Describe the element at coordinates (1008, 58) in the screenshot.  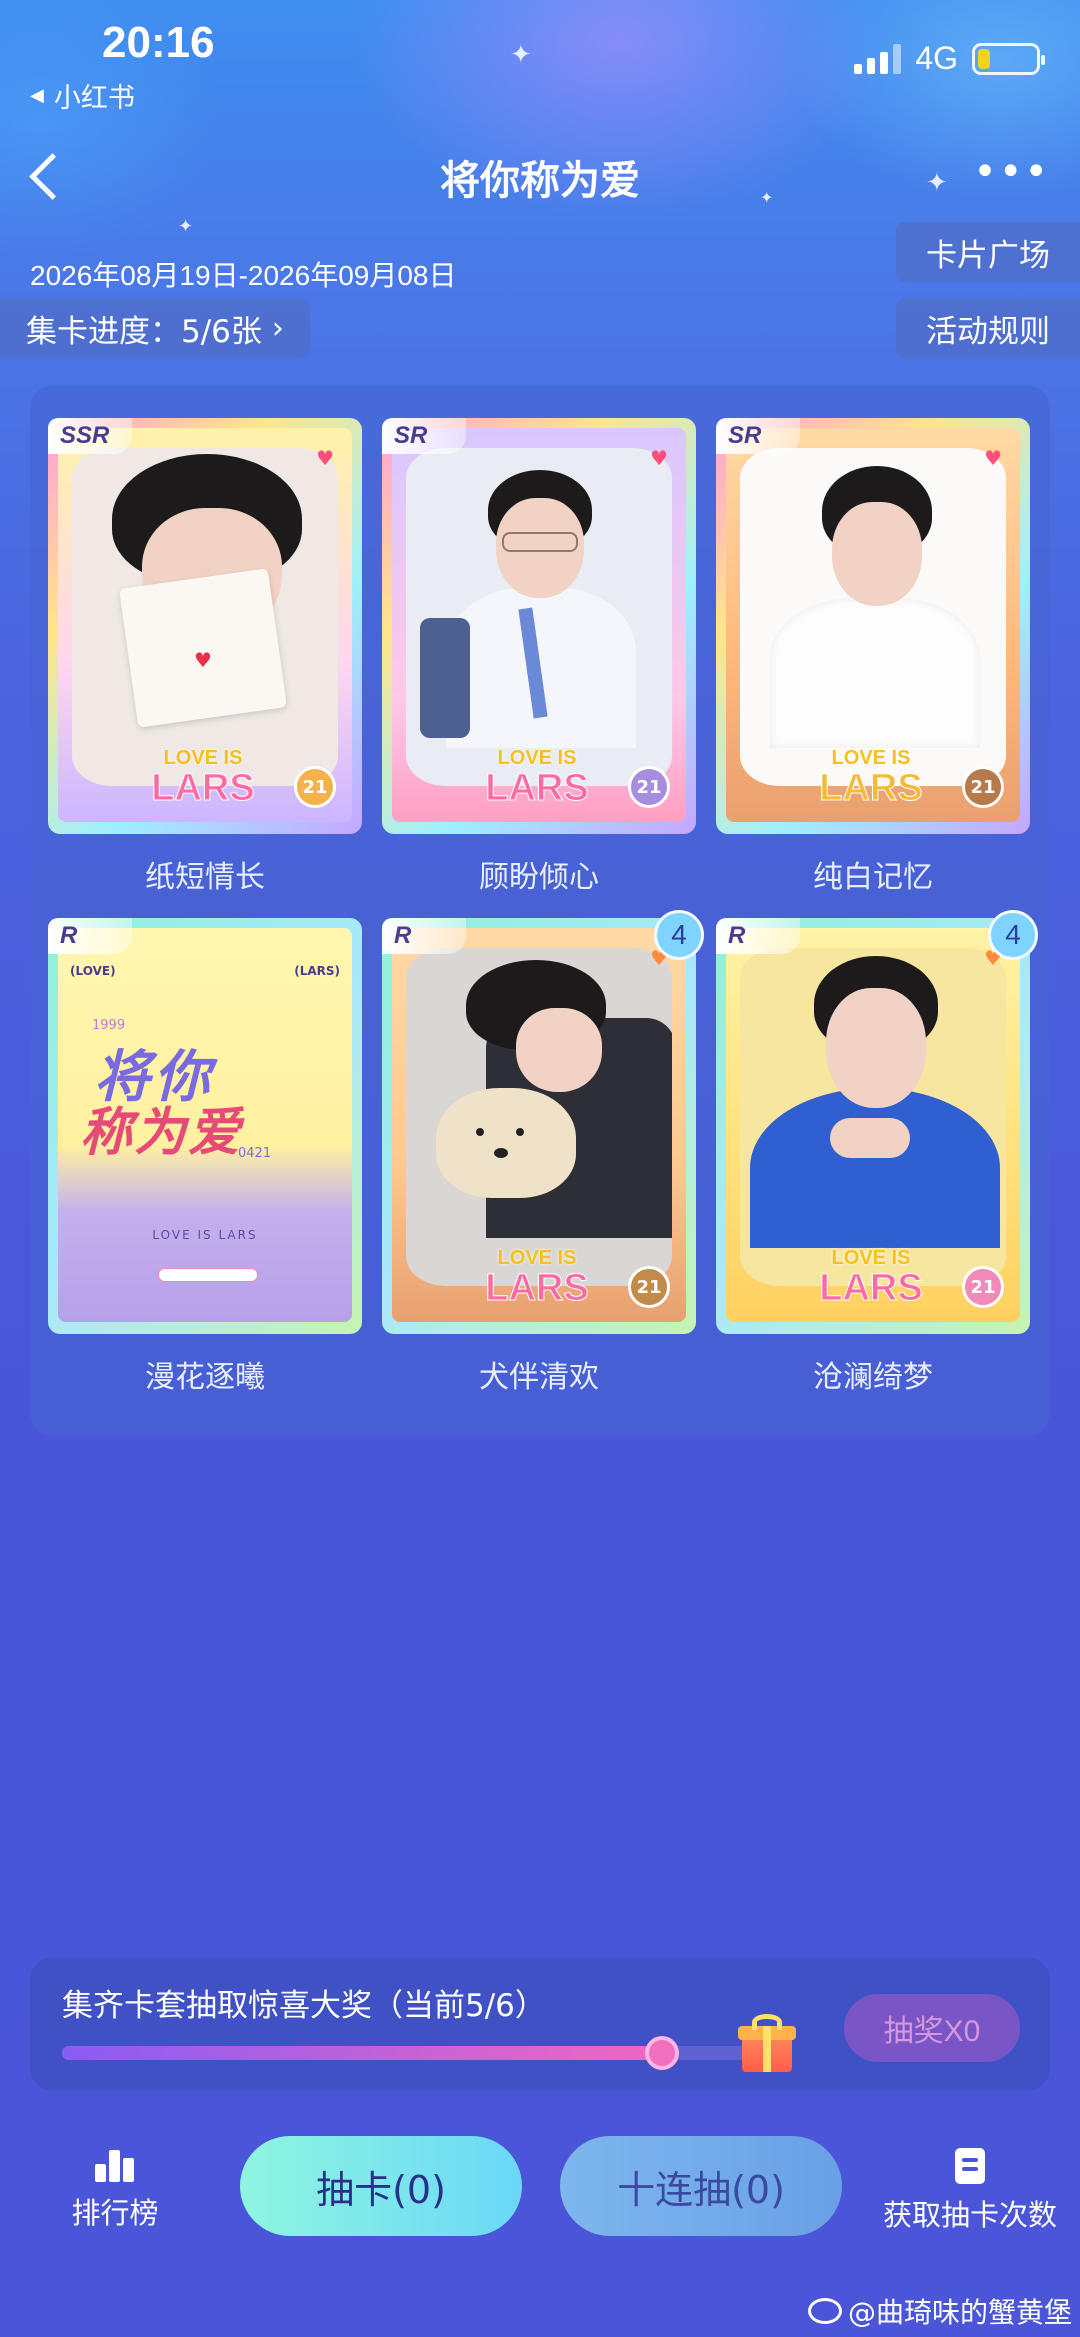
I see `battery-icon` at that location.